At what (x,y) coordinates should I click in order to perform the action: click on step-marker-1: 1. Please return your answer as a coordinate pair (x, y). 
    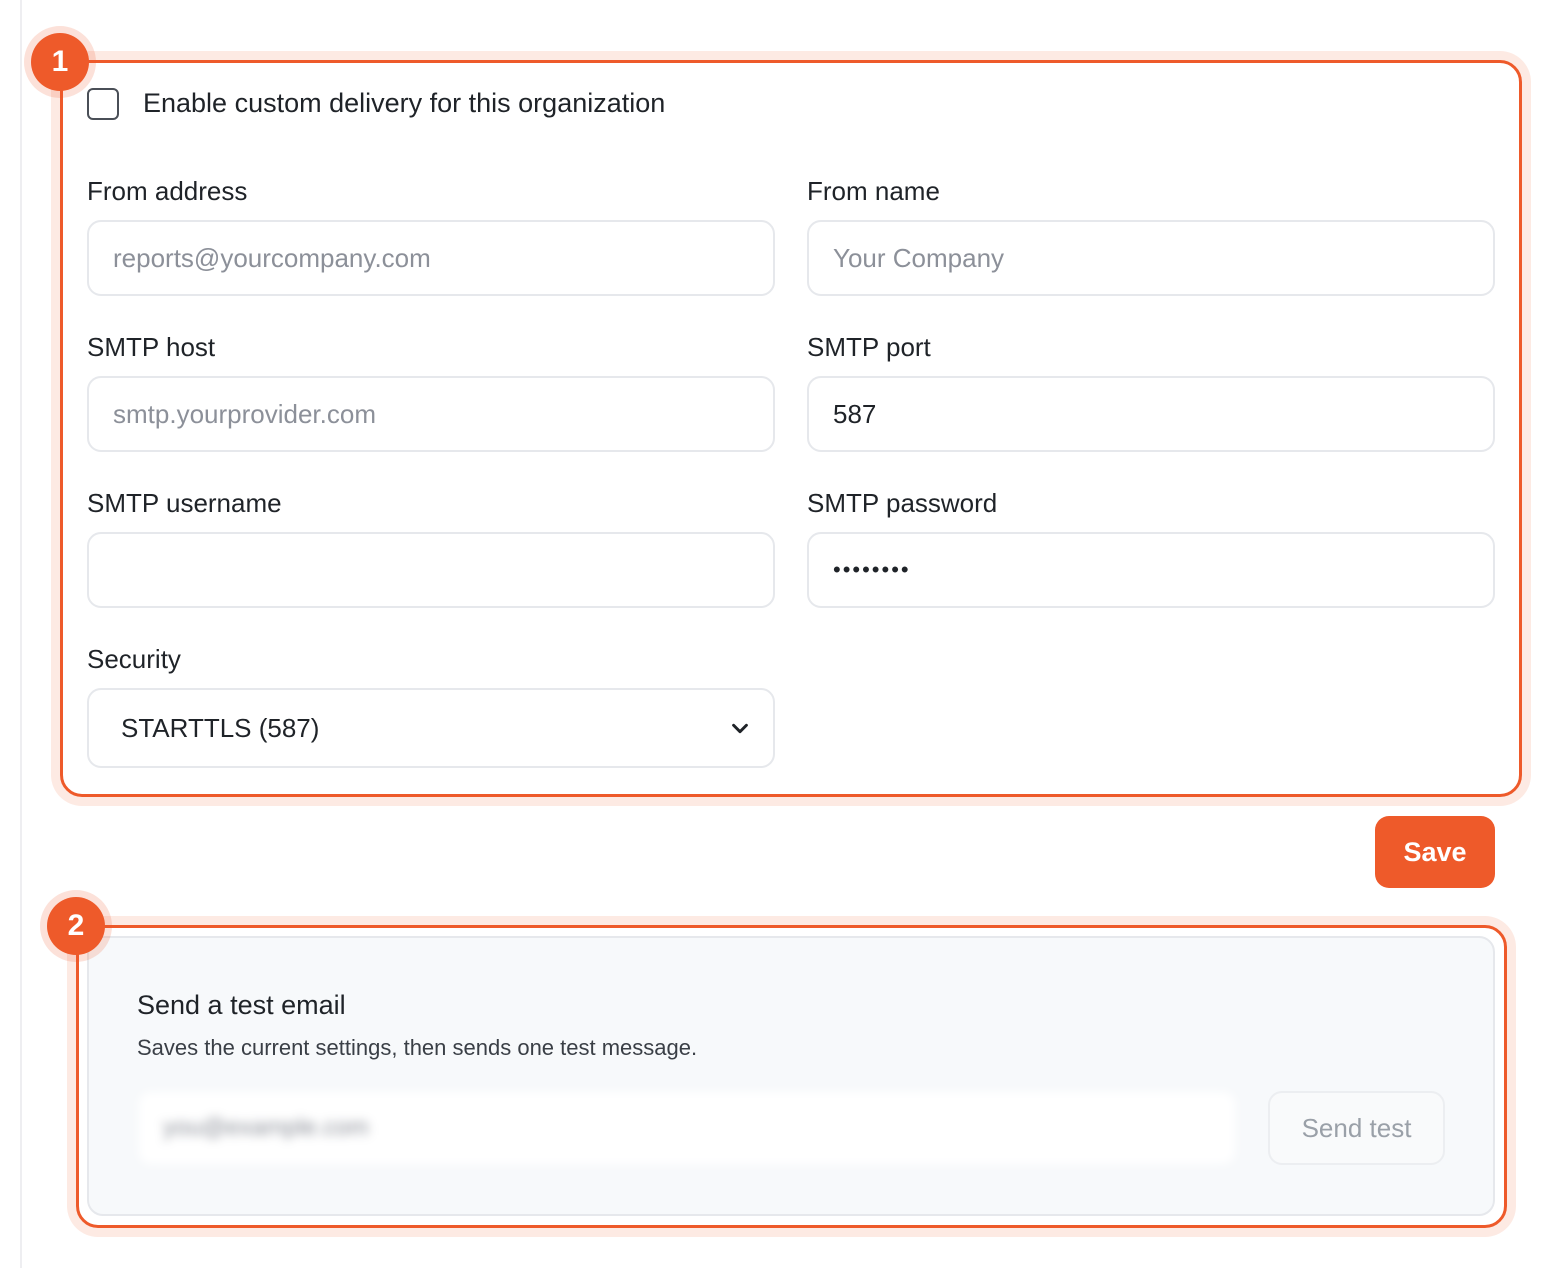
    Looking at the image, I should click on (60, 62).